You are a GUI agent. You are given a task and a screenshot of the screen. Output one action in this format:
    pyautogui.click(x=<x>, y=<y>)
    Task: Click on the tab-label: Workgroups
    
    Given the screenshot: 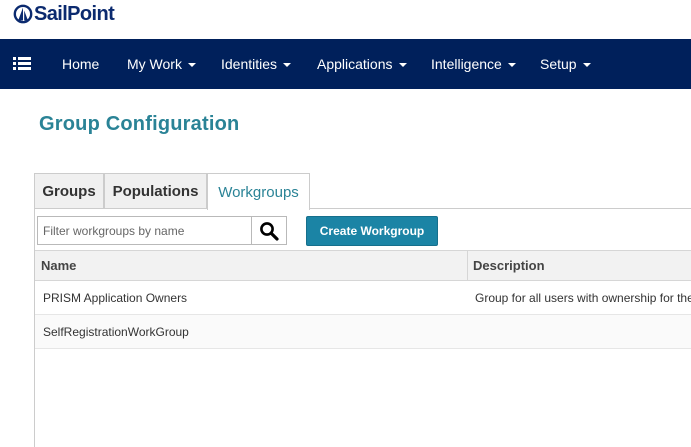 What is the action you would take?
    pyautogui.click(x=258, y=192)
    